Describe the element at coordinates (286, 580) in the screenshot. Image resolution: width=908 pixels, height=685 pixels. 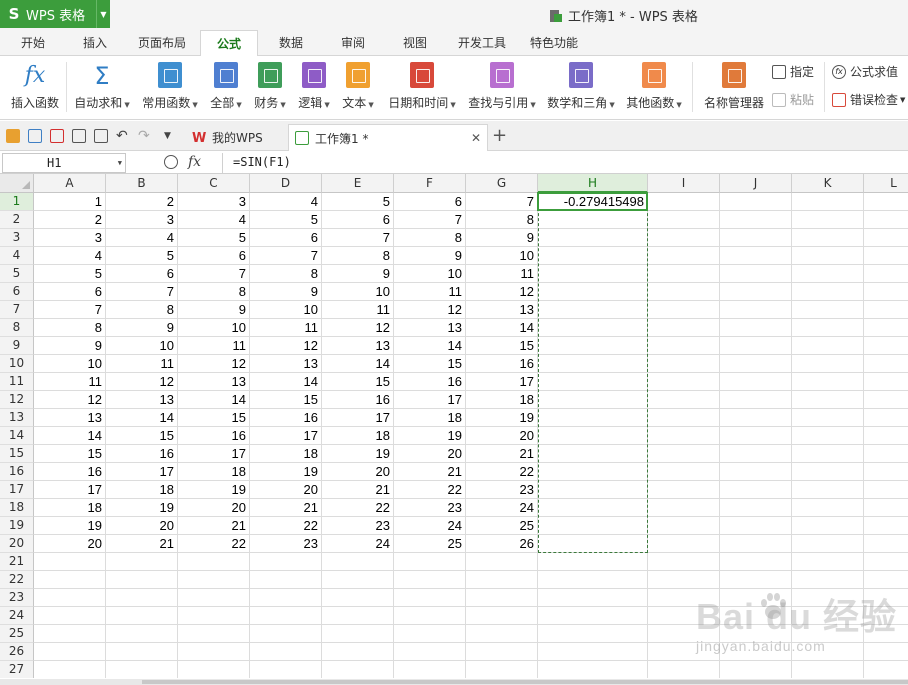
I see `cell-d22` at that location.